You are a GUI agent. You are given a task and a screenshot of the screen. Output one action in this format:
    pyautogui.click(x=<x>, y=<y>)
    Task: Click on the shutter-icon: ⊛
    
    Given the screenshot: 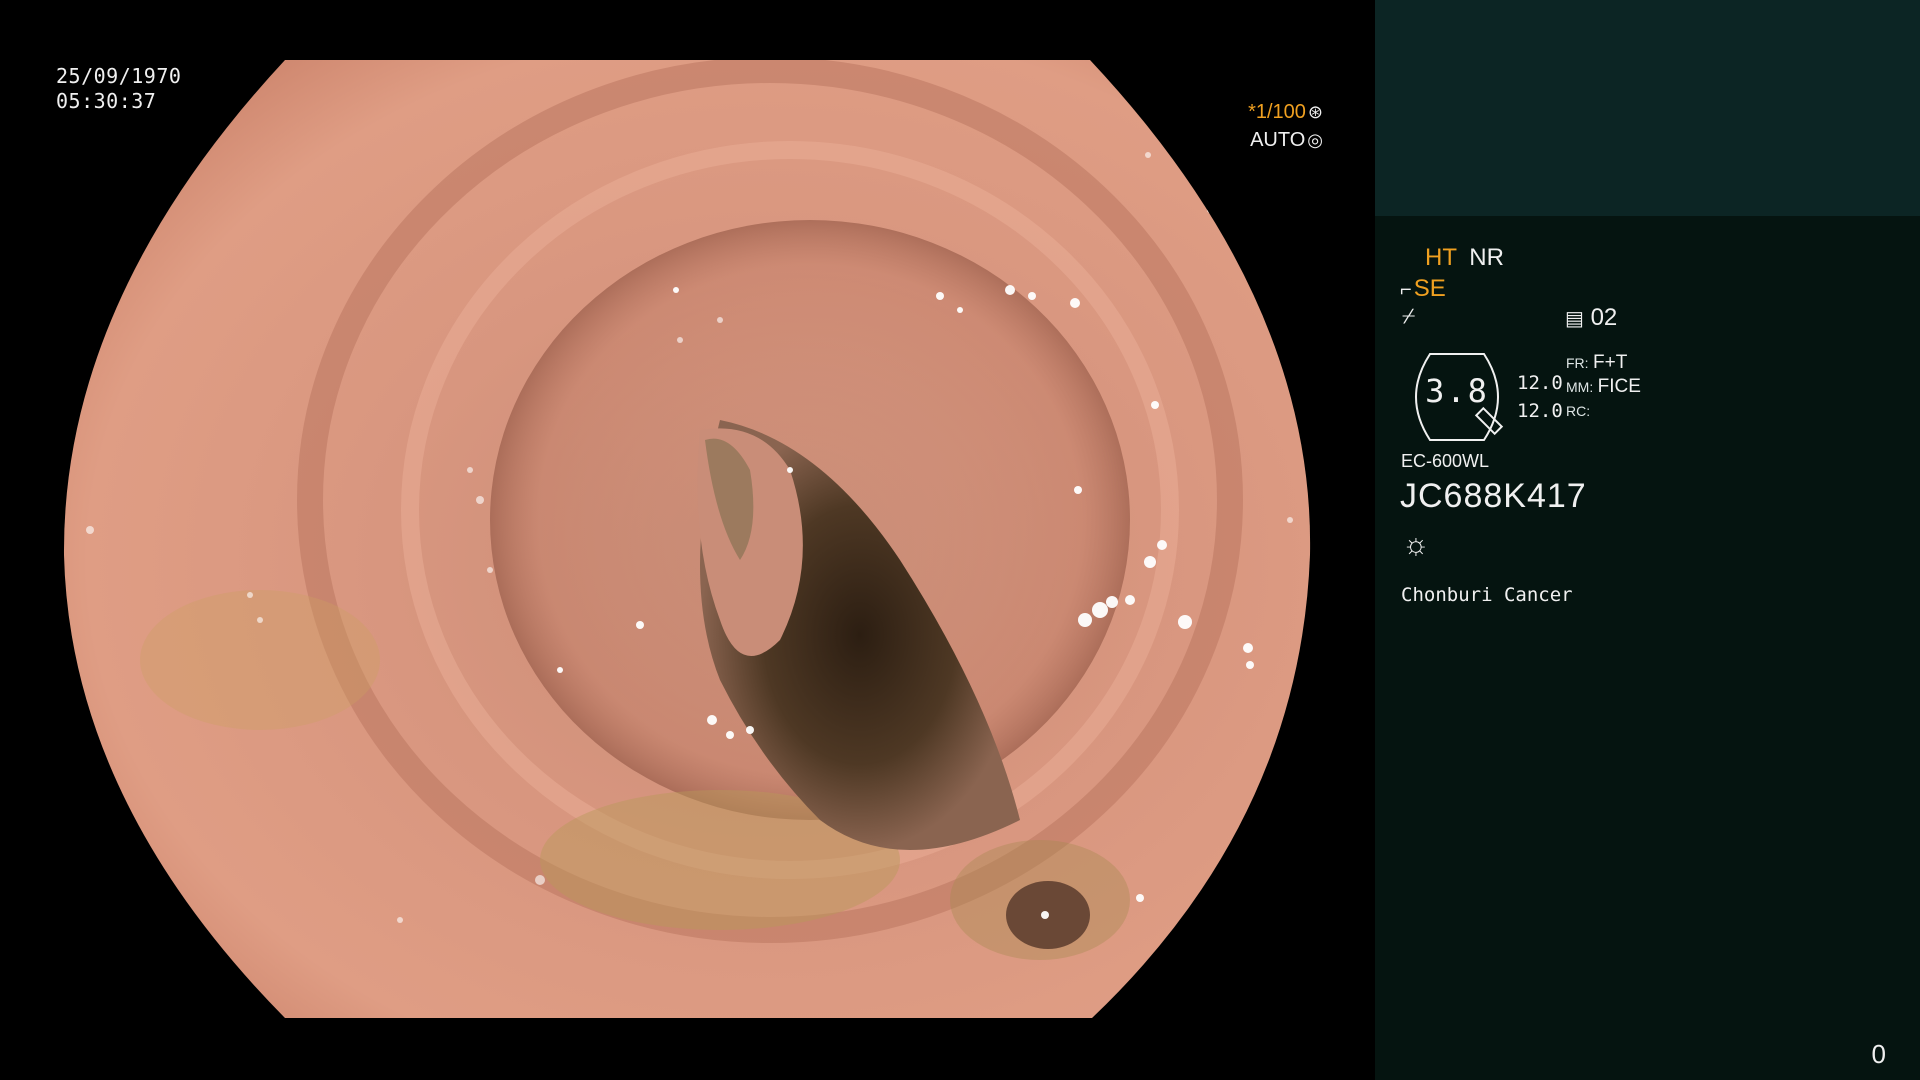 What is the action you would take?
    pyautogui.click(x=1315, y=112)
    